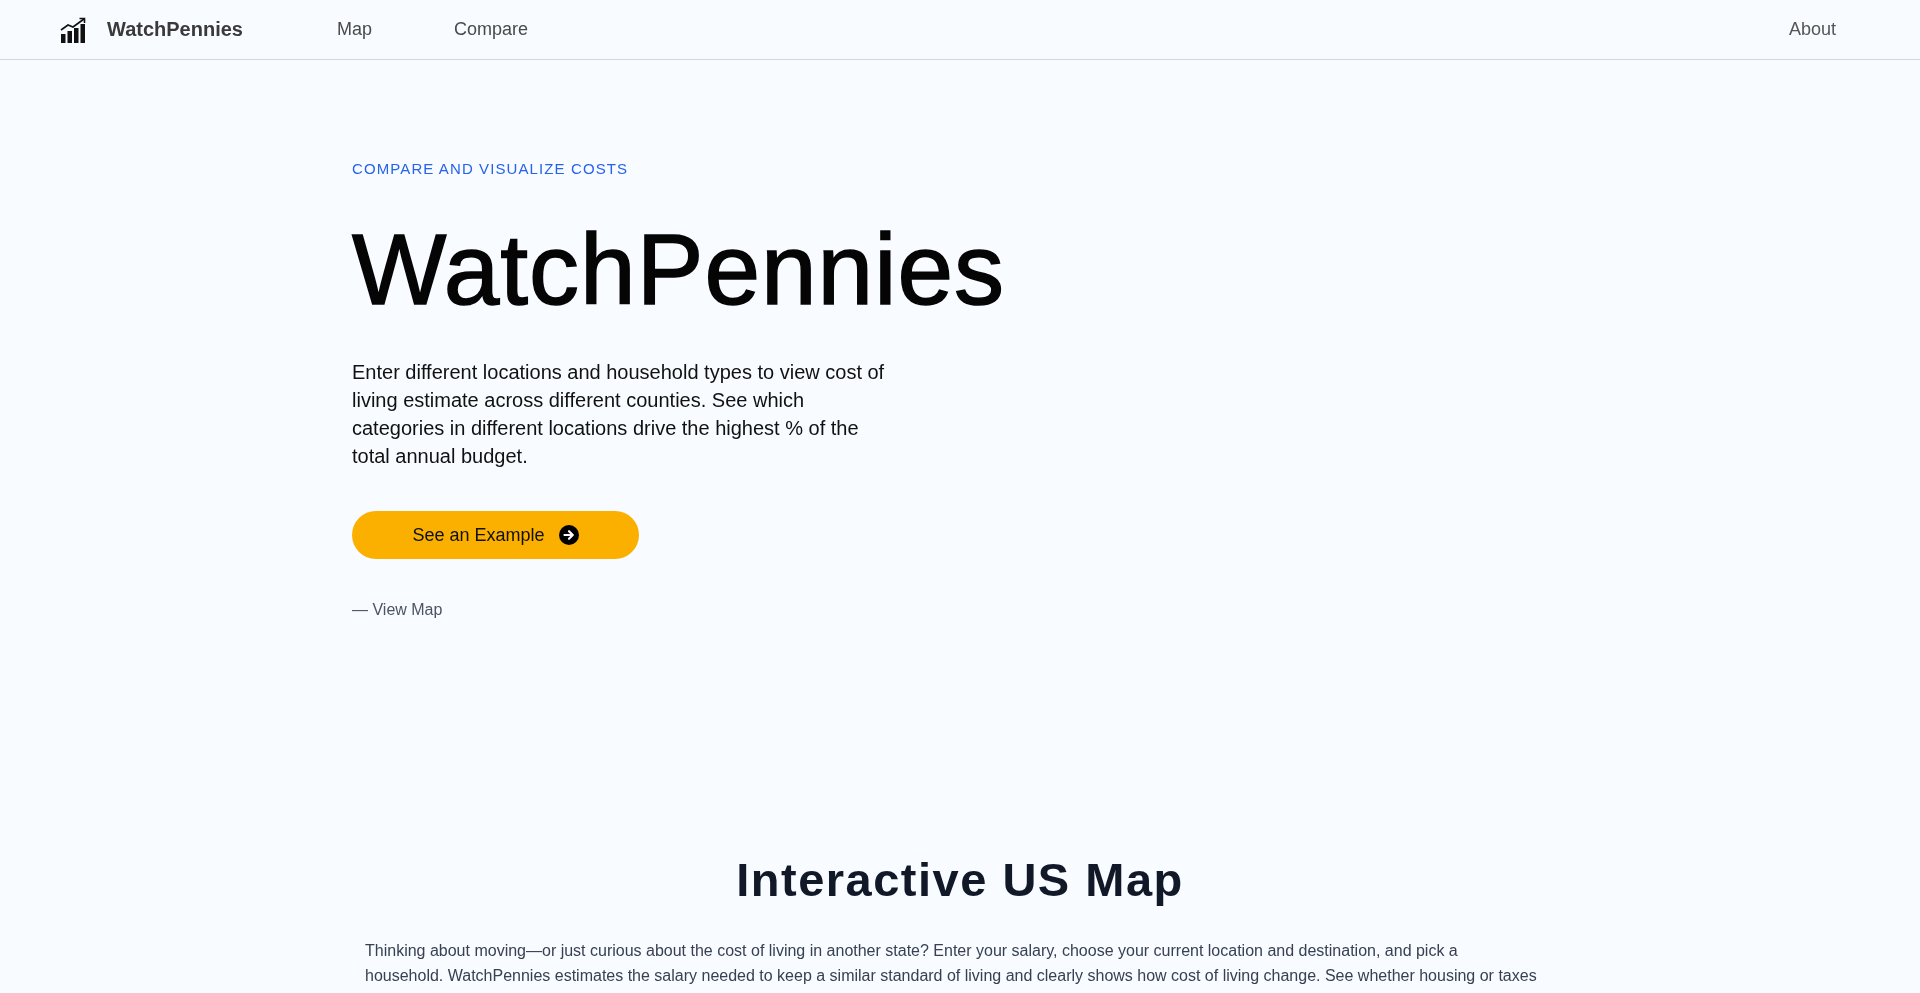  What do you see at coordinates (495, 535) in the screenshot?
I see `see-example-button: See an Example` at bounding box center [495, 535].